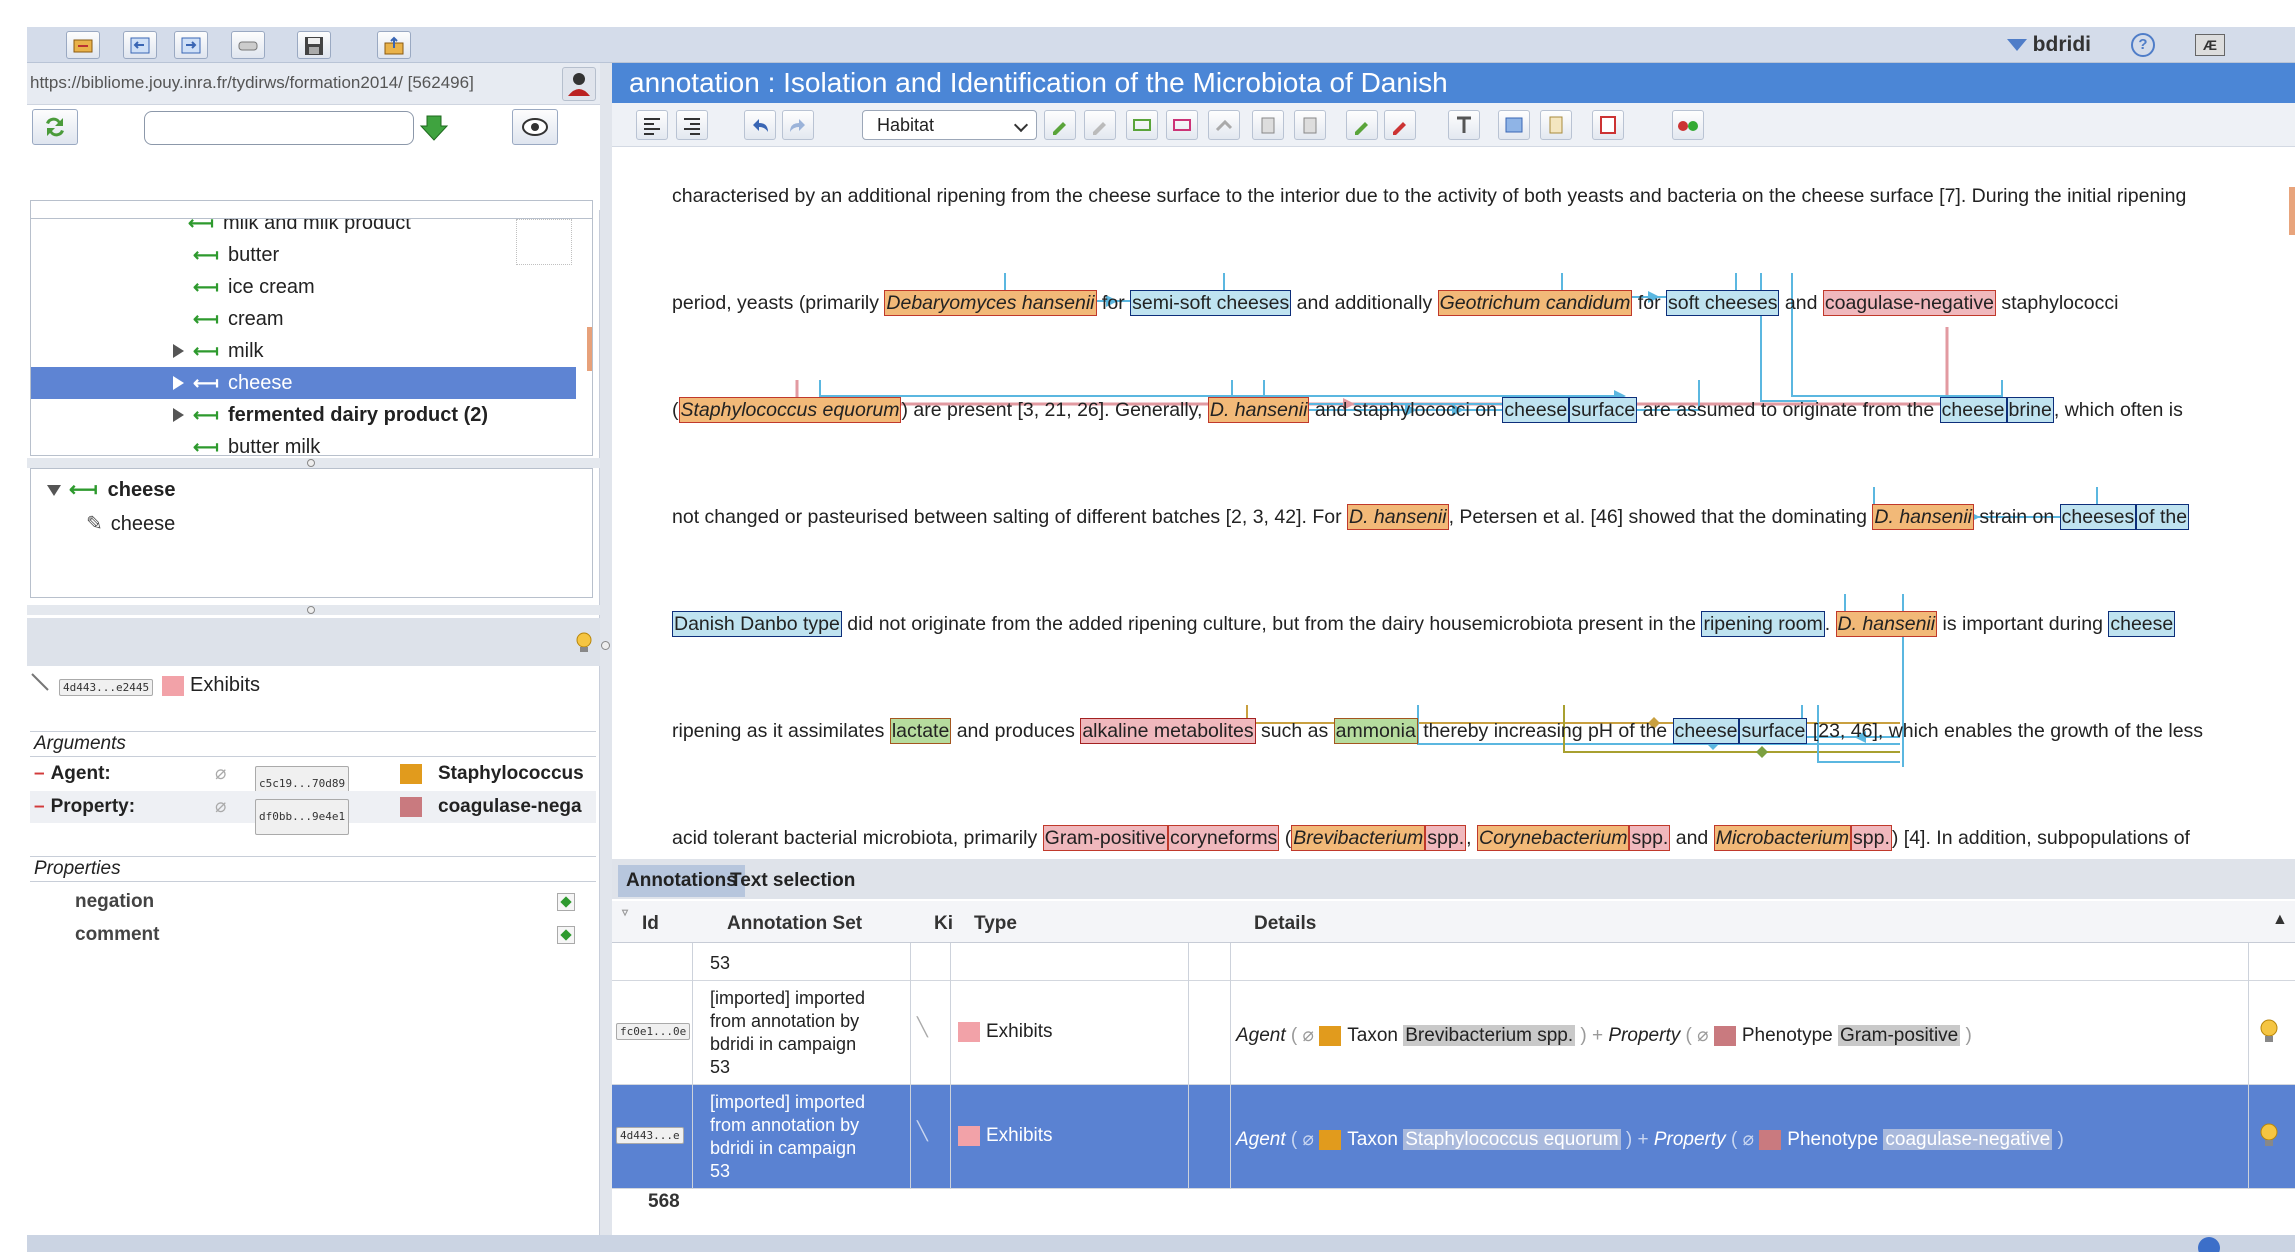 This screenshot has height=1252, width=2295. What do you see at coordinates (1763, 624) in the screenshot?
I see `annotation-highlight: ripening room` at bounding box center [1763, 624].